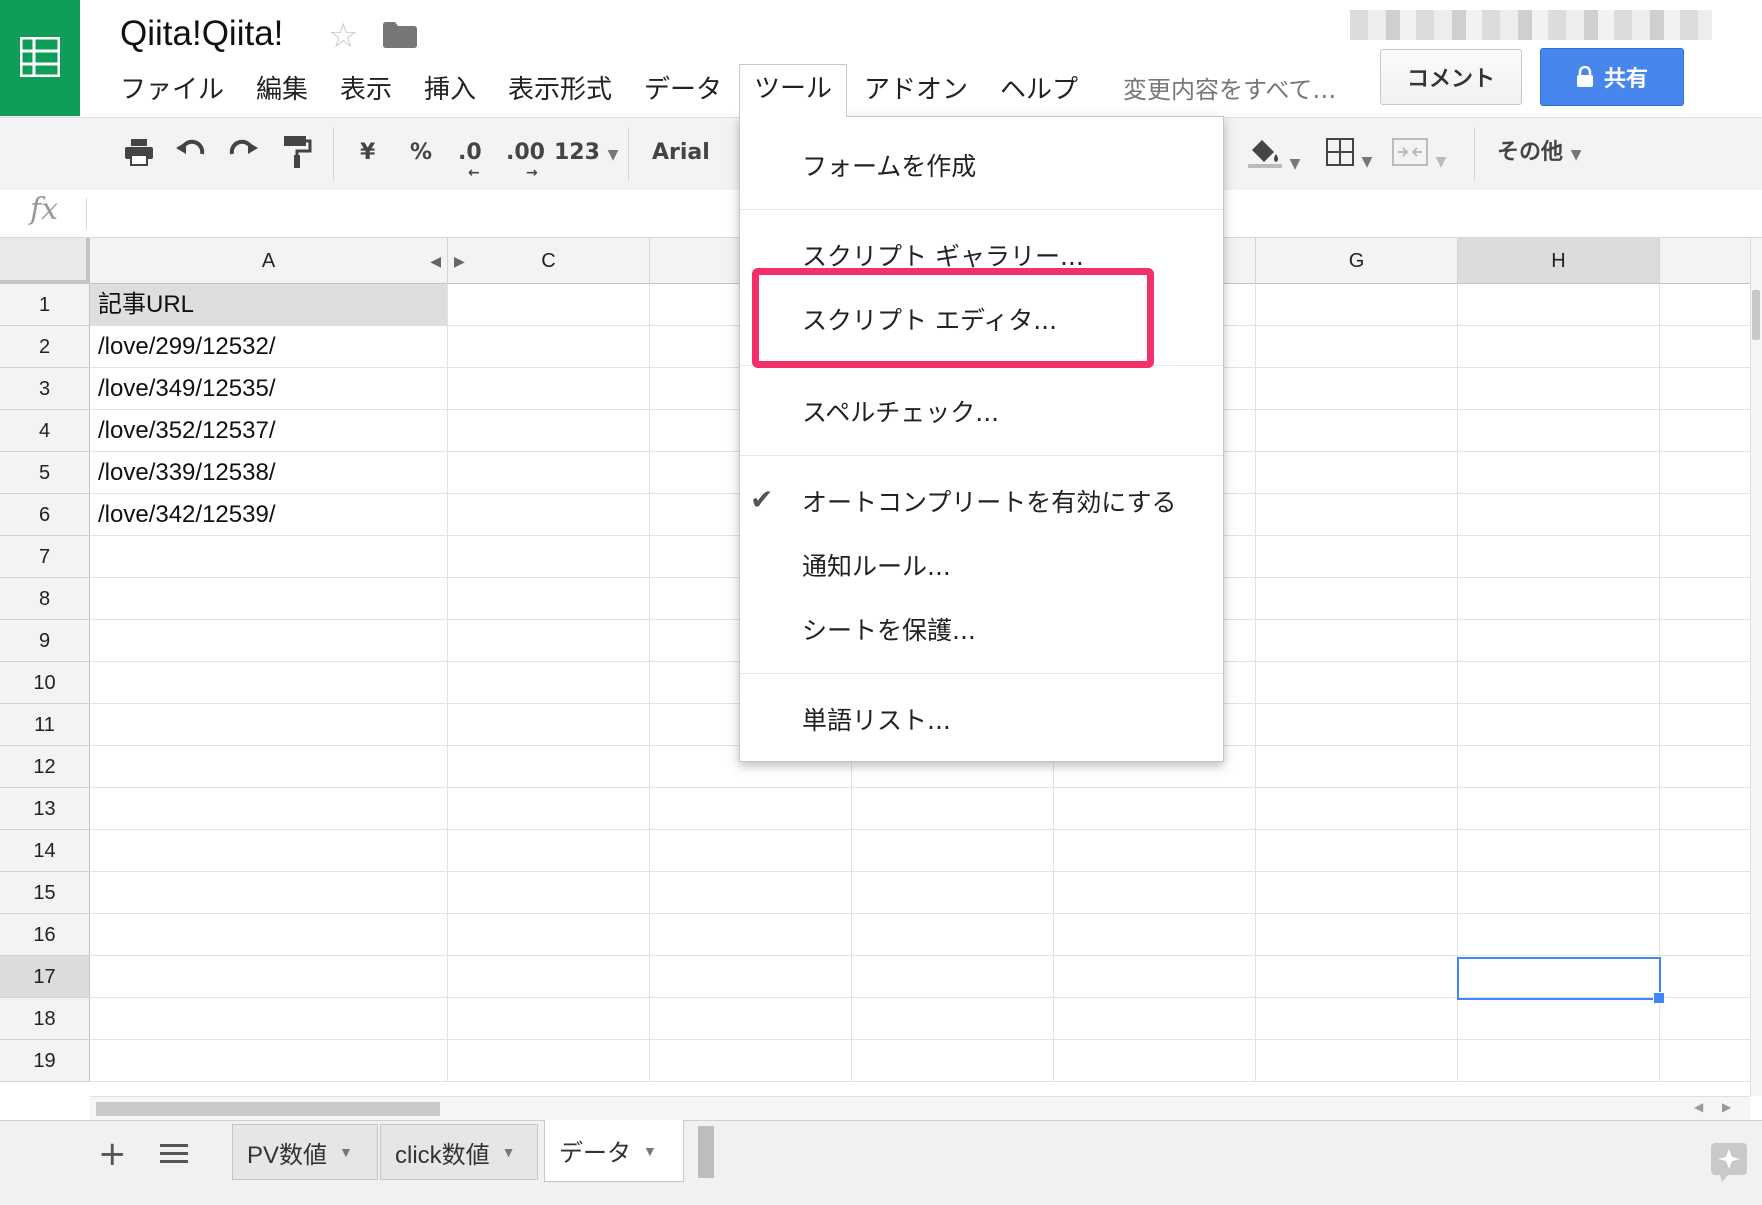 The image size is (1762, 1205). Describe the element at coordinates (459, 1152) in the screenshot. I see `sheet-tab-click: click数値 ▼` at that location.